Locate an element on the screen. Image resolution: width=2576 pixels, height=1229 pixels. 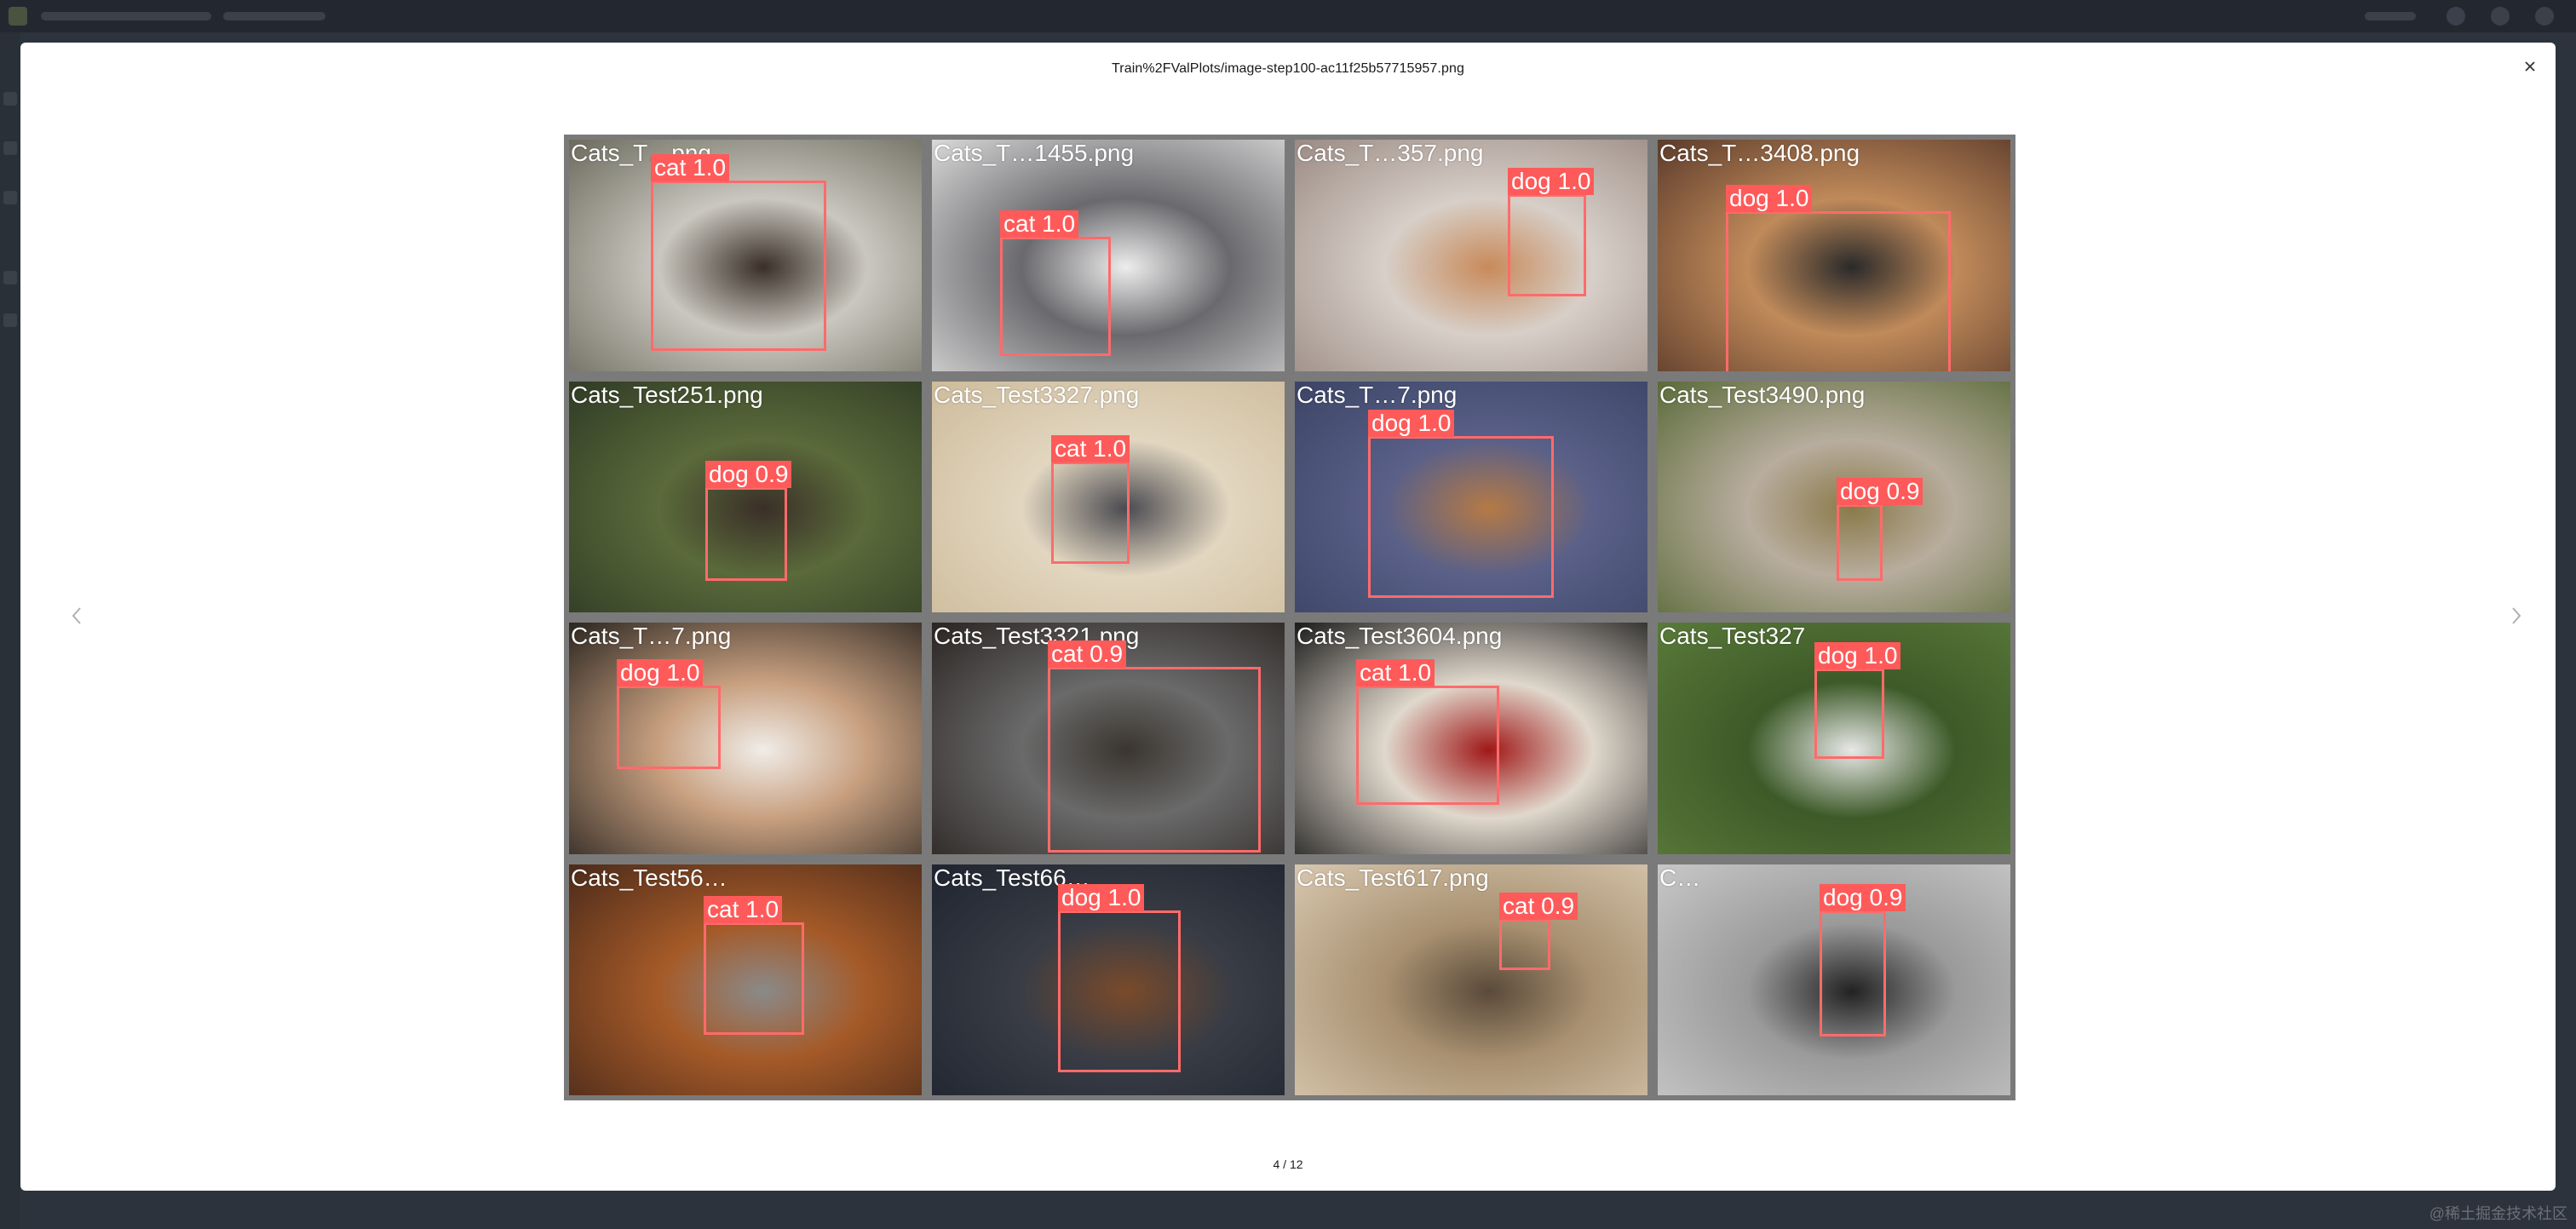
background-sidebar is located at coordinates (10, 631).